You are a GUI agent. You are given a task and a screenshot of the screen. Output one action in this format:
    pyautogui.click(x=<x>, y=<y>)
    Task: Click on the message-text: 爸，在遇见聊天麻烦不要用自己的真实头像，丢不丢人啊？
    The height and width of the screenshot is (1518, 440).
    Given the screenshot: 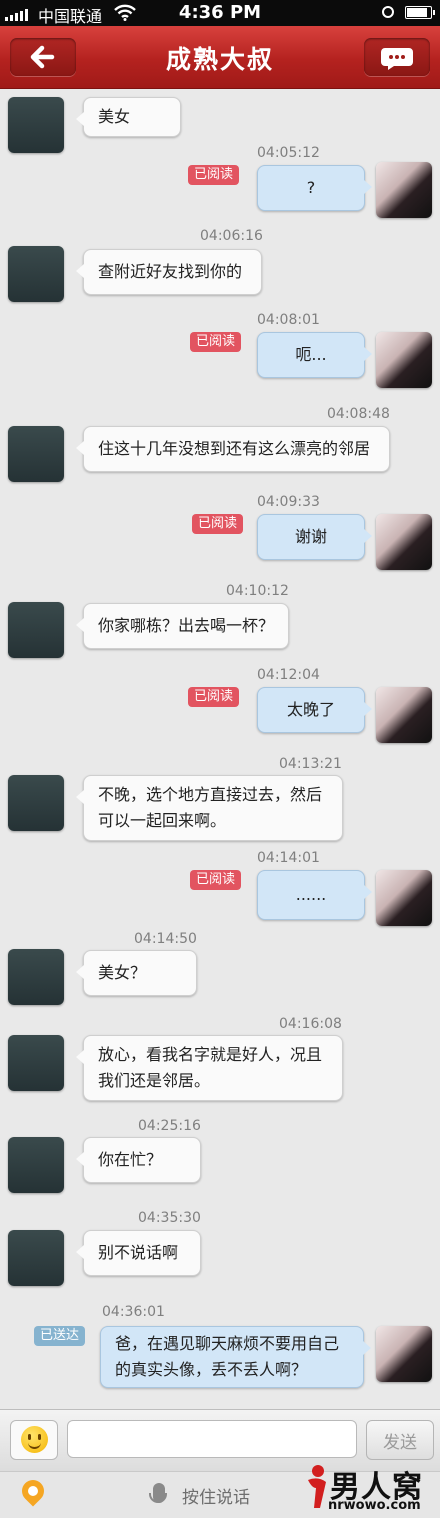 What is the action you would take?
    pyautogui.click(x=227, y=1356)
    